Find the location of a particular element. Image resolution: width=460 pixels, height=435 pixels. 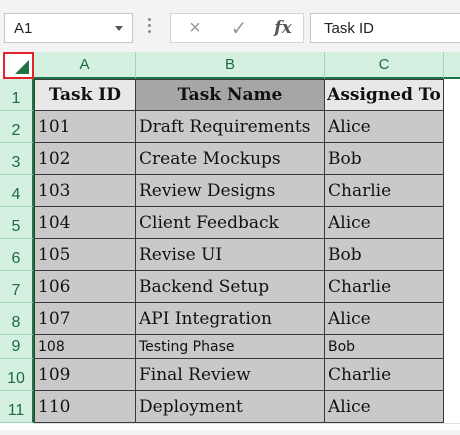

formula-input-value: Task ID is located at coordinates (349, 28).